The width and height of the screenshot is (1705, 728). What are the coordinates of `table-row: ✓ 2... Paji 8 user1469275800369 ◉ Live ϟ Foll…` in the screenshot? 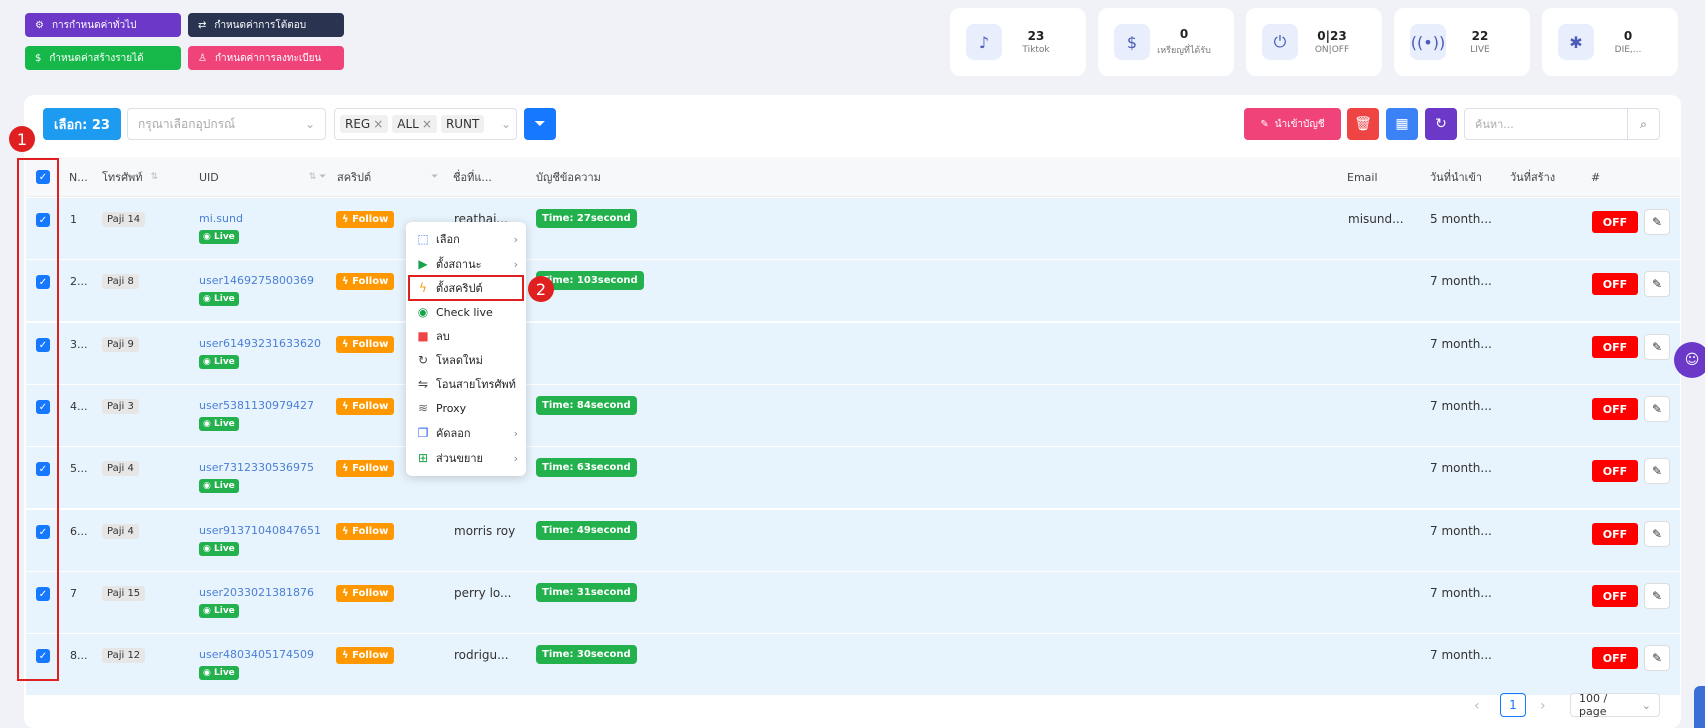 It's located at (853, 291).